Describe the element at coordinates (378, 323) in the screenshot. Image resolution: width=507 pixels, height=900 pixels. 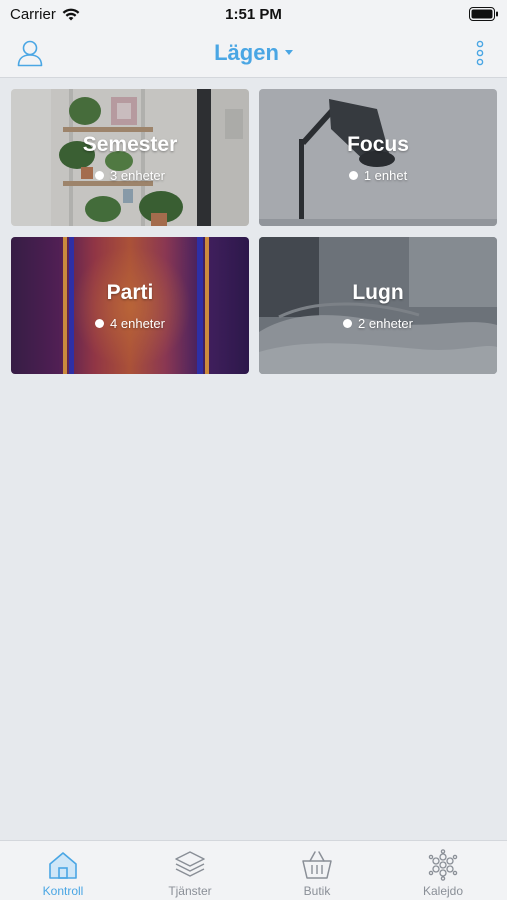
I see `scene-device-count: 2 enheter` at that location.